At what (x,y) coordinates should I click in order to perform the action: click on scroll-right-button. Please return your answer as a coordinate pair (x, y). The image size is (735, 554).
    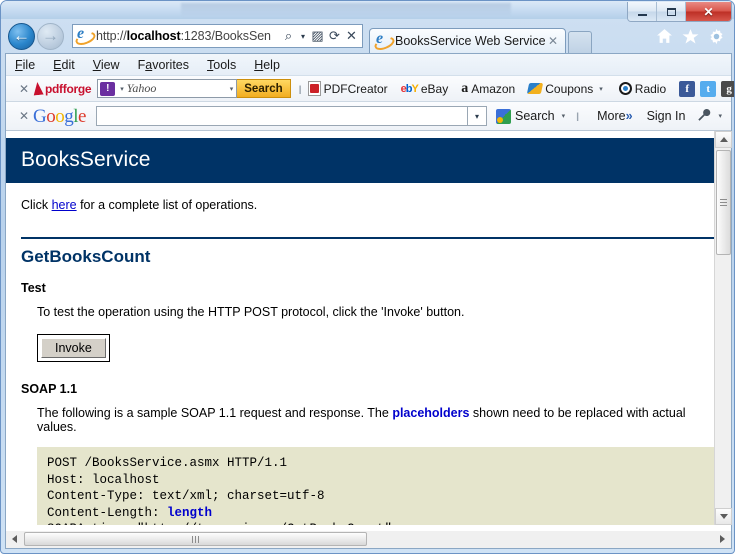
    Looking at the image, I should click on (722, 539).